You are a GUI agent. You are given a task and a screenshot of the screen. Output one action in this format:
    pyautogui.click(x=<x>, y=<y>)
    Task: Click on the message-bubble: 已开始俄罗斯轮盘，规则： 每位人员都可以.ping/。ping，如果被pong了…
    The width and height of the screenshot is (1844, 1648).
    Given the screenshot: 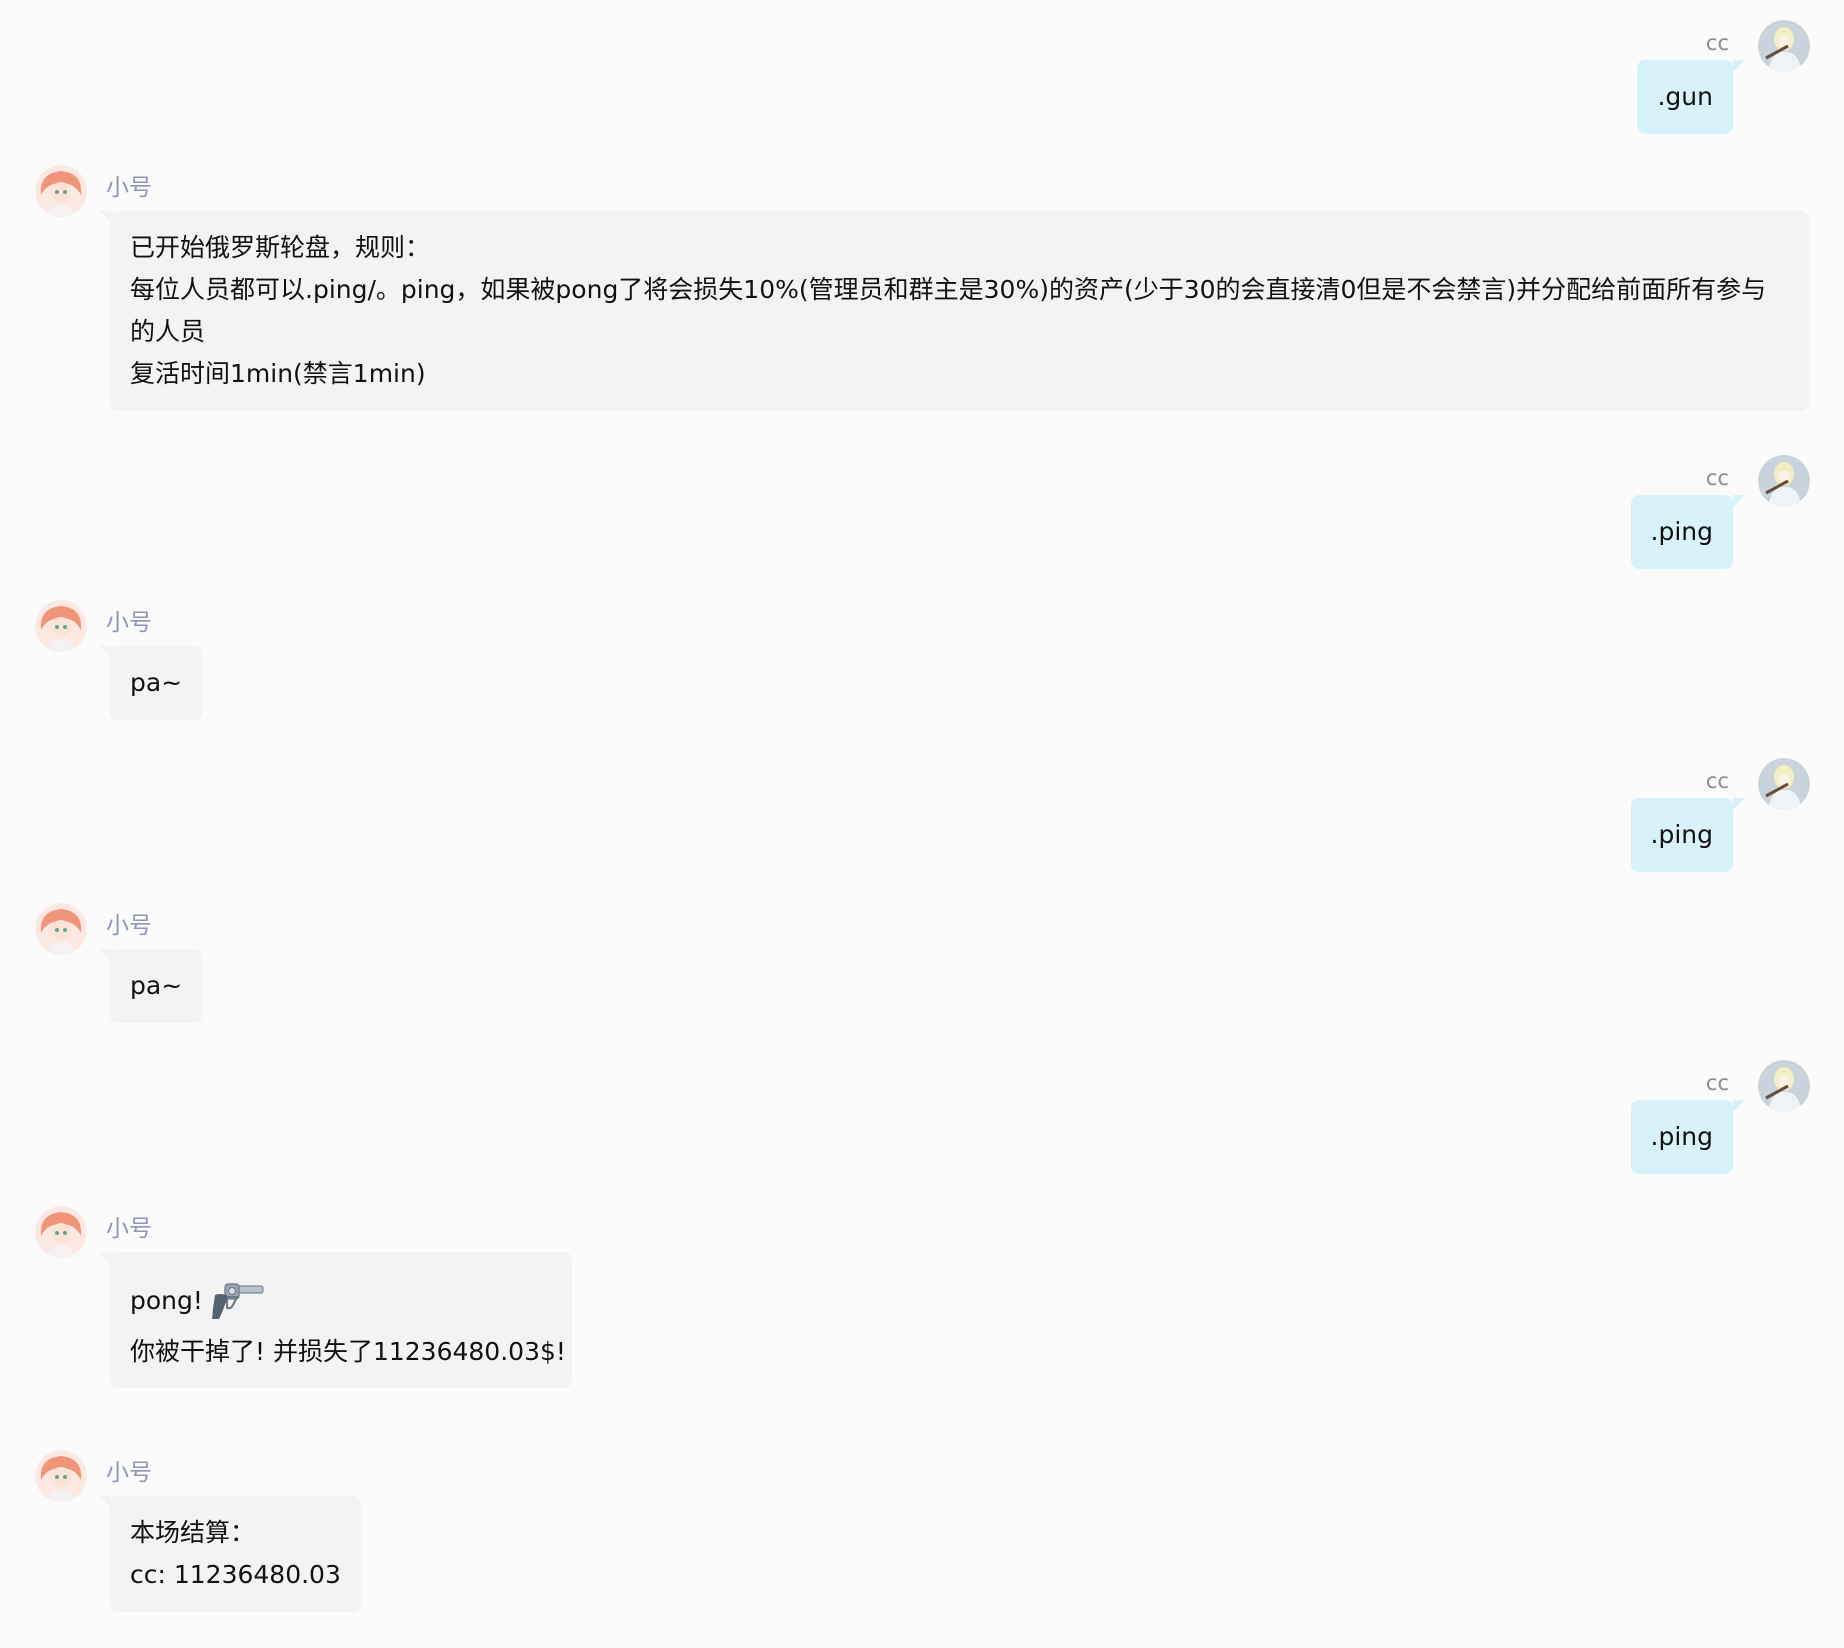 What is the action you would take?
    pyautogui.click(x=959, y=311)
    